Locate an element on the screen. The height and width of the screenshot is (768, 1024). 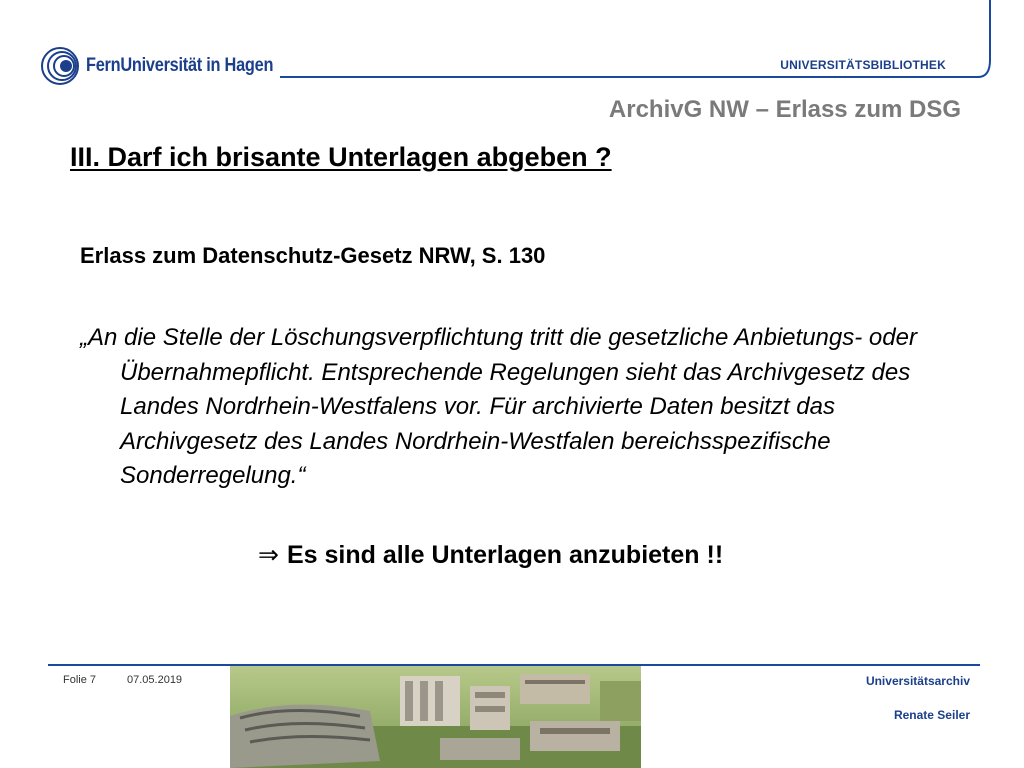
conclusion: ⇒ Es sind alle Unterlagen anzubieten !! is located at coordinates (490, 555).